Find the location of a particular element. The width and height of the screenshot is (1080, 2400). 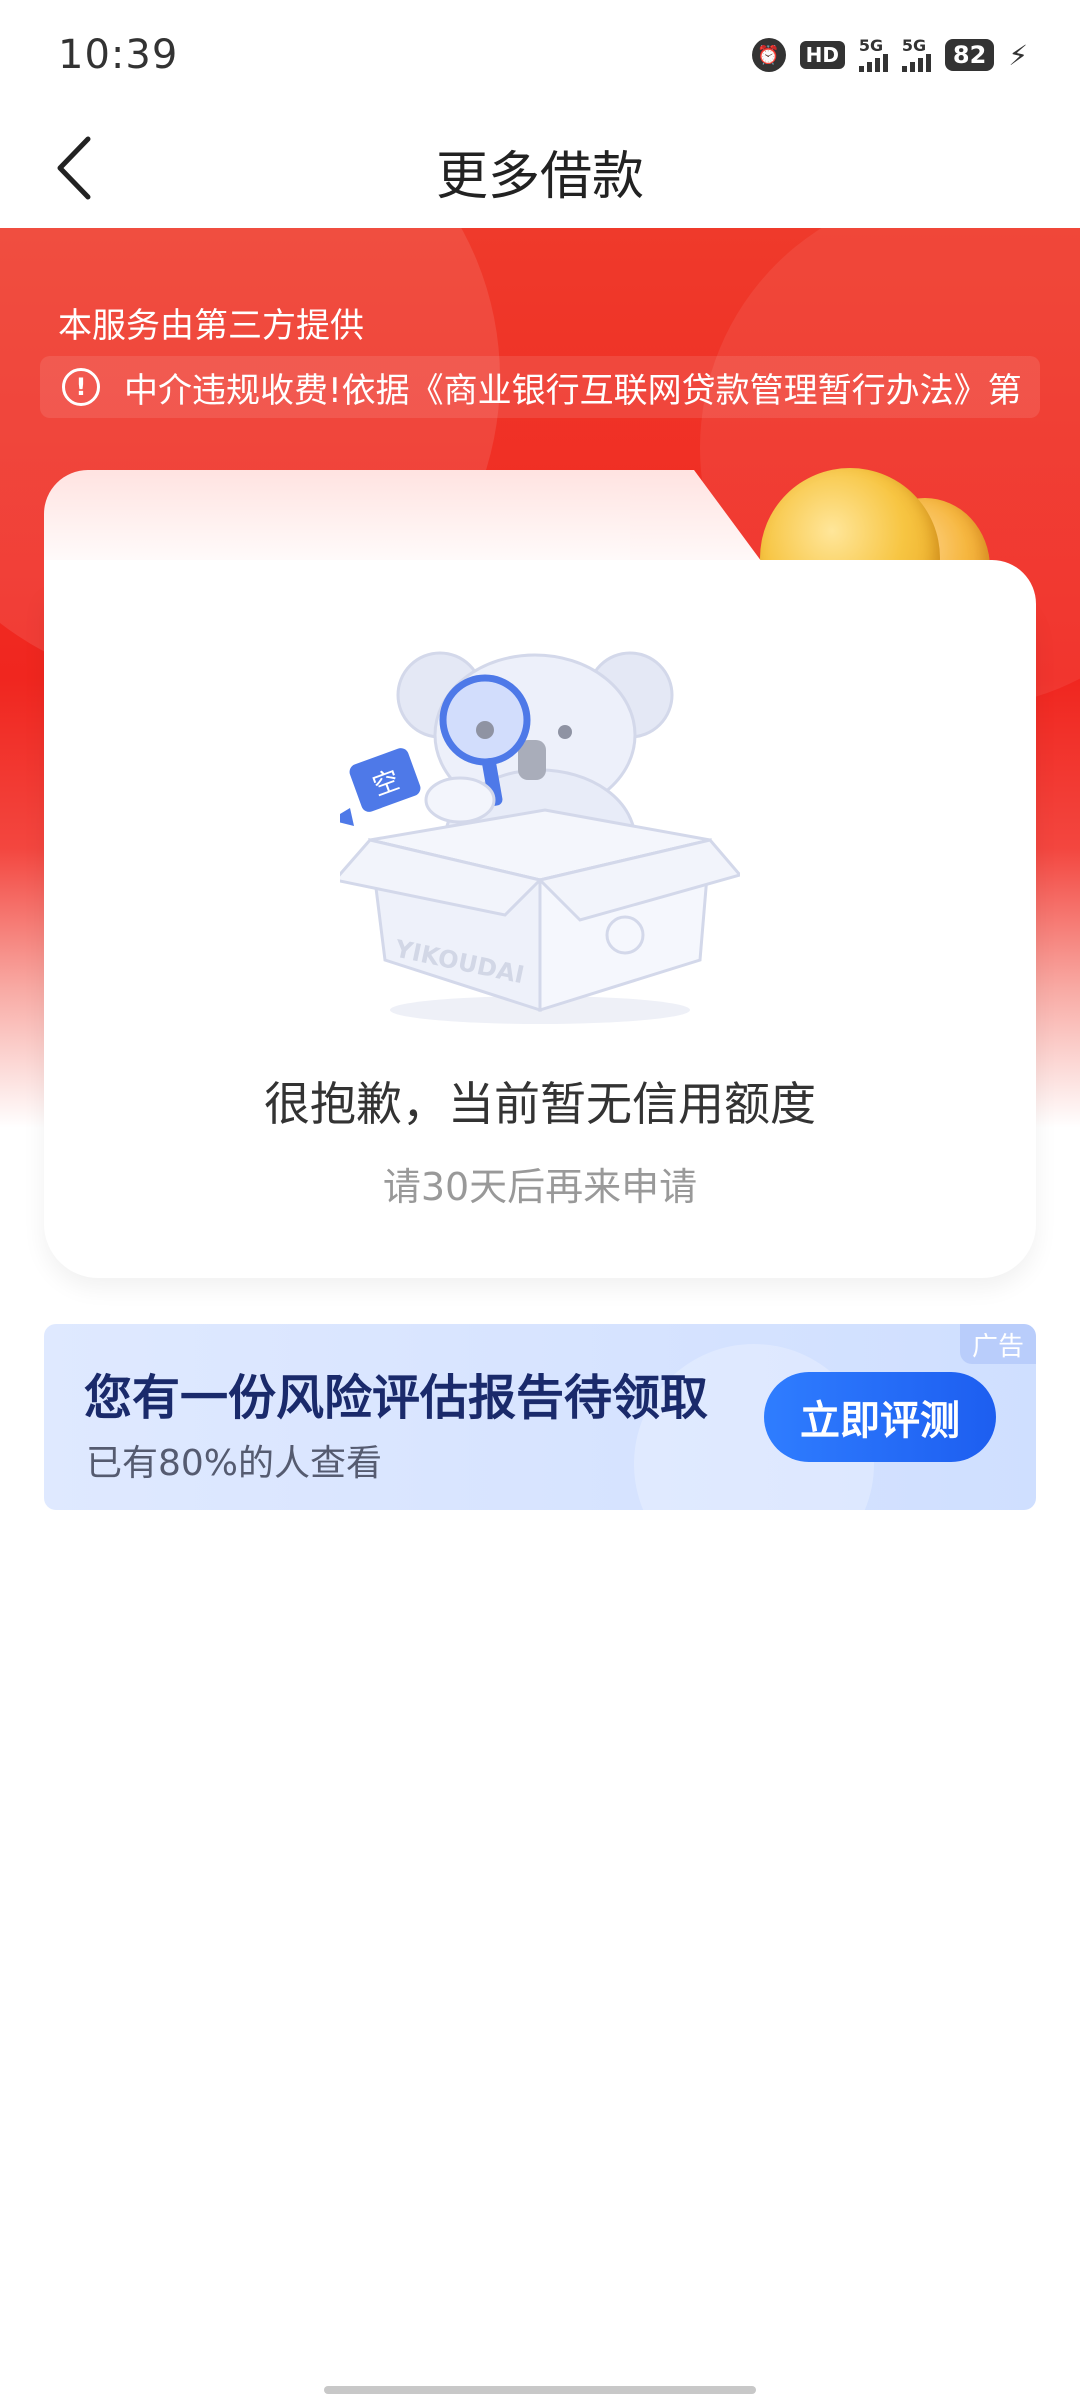

status-bar: 10:39 ⏰ HD 5G 5G 82 ⚡ is located at coordinates (540, 55).